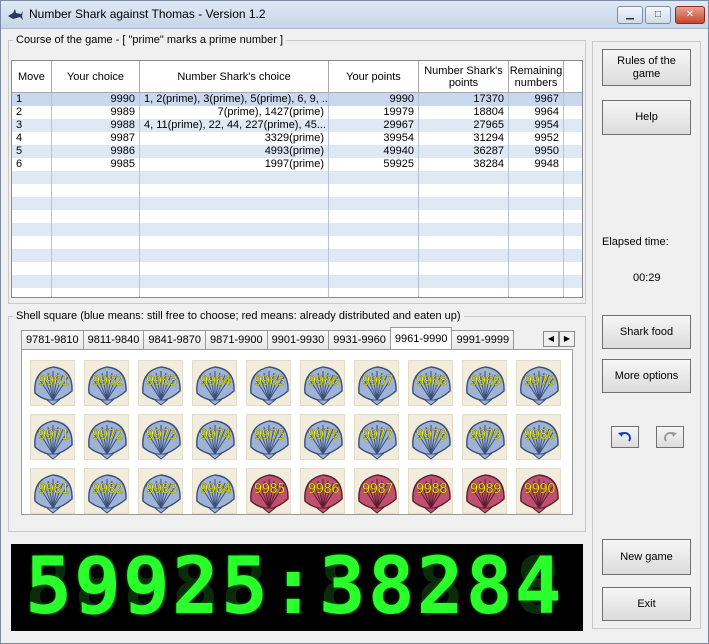 The image size is (709, 644). Describe the element at coordinates (484, 383) in the screenshot. I see `shell-free: 9969` at that location.